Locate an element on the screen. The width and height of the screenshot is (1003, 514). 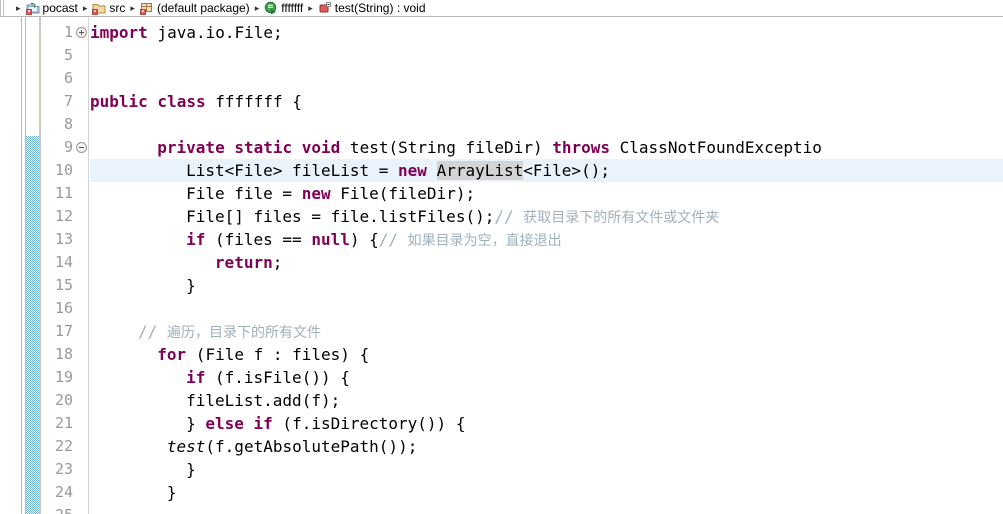
code-line: } else if (f.isDirectory()) { is located at coordinates (325, 423).